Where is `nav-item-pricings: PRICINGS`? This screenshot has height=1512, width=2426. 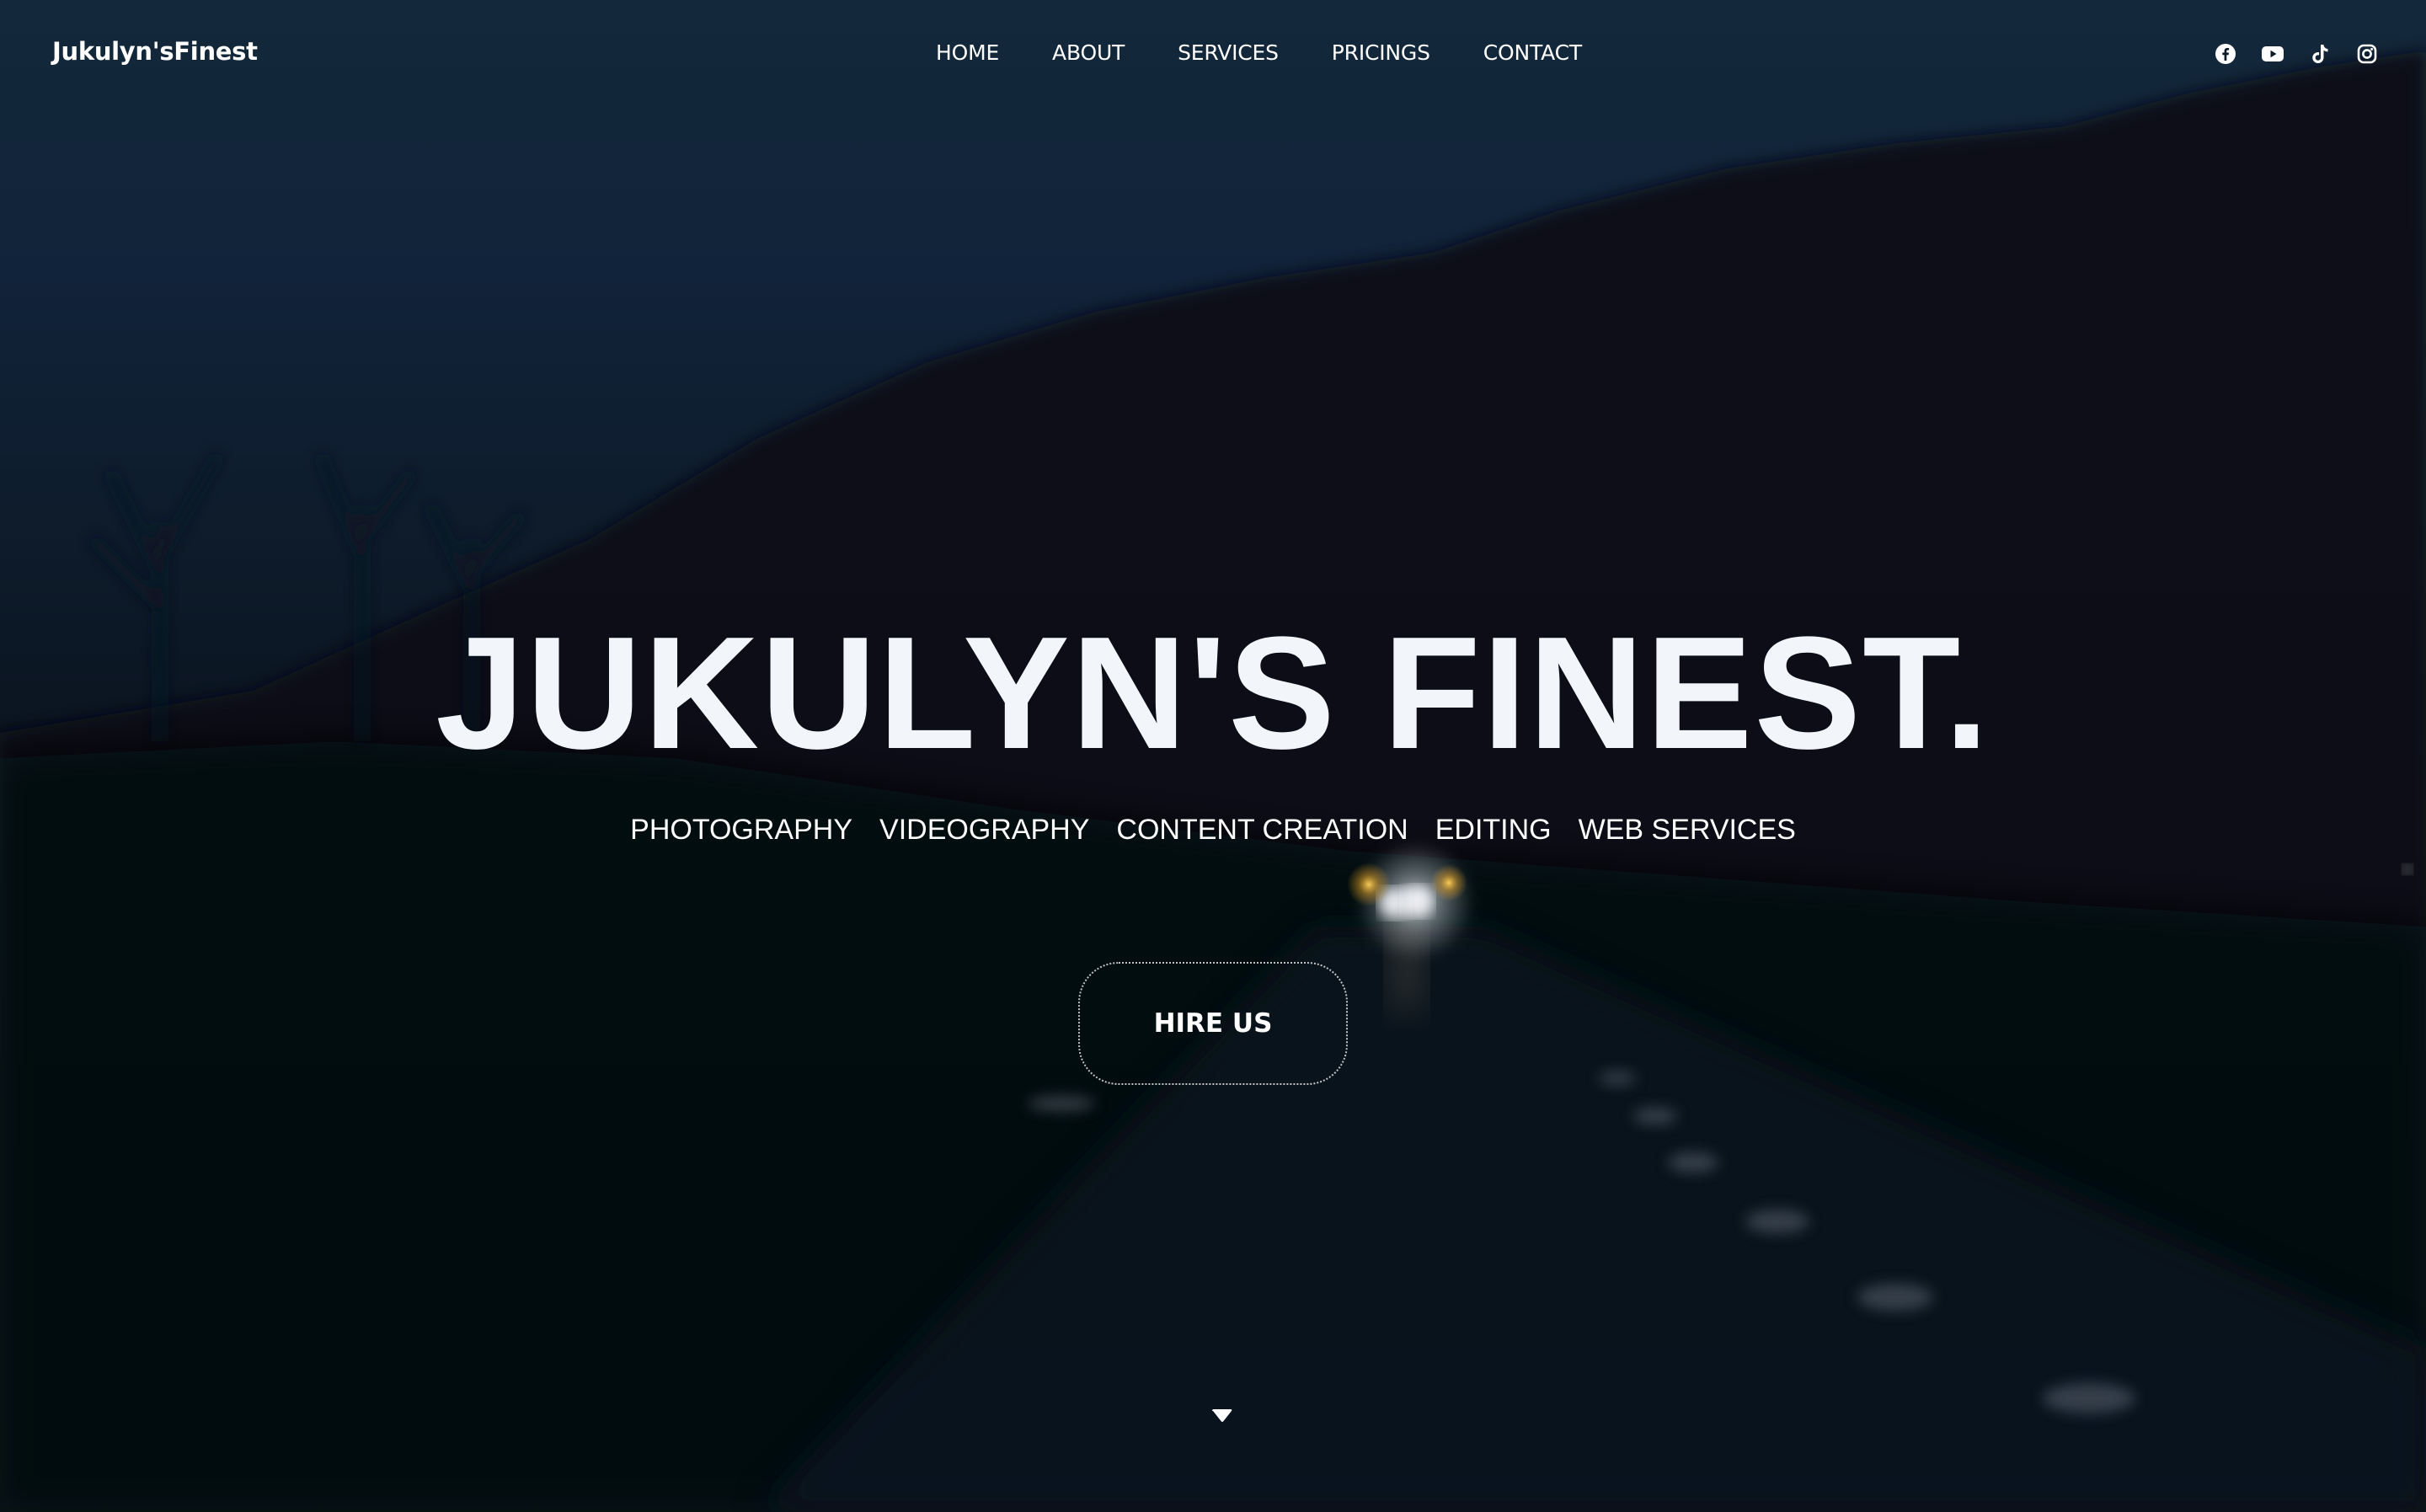 nav-item-pricings: PRICINGS is located at coordinates (1381, 52).